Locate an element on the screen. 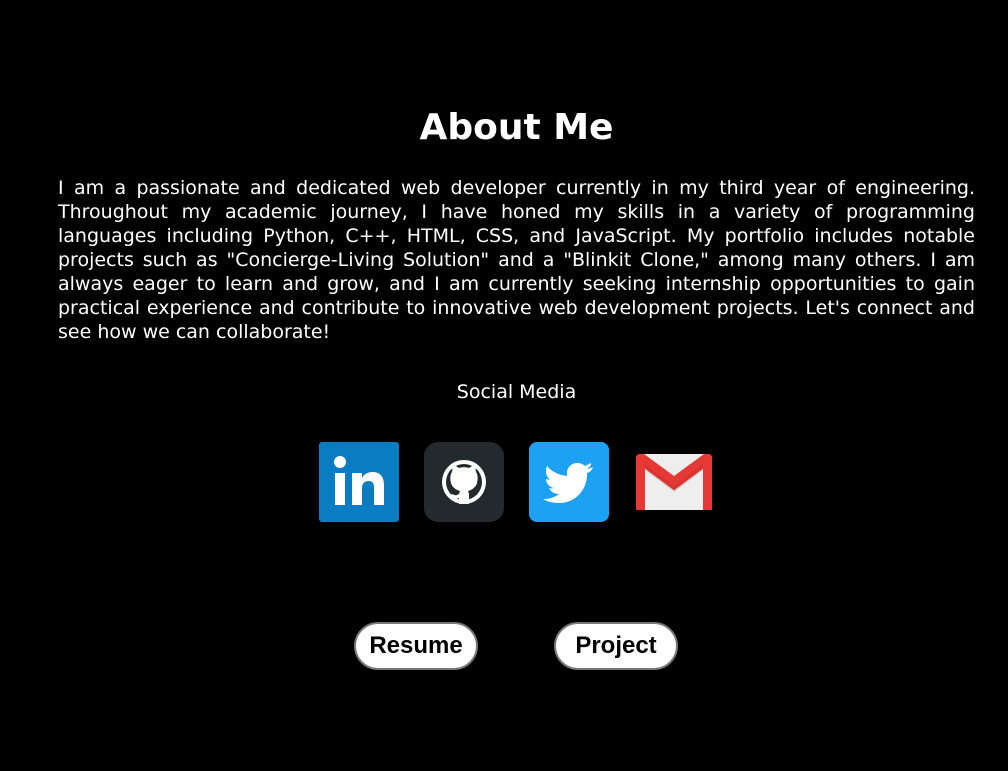 The width and height of the screenshot is (1008, 771). twitter-icon is located at coordinates (569, 482).